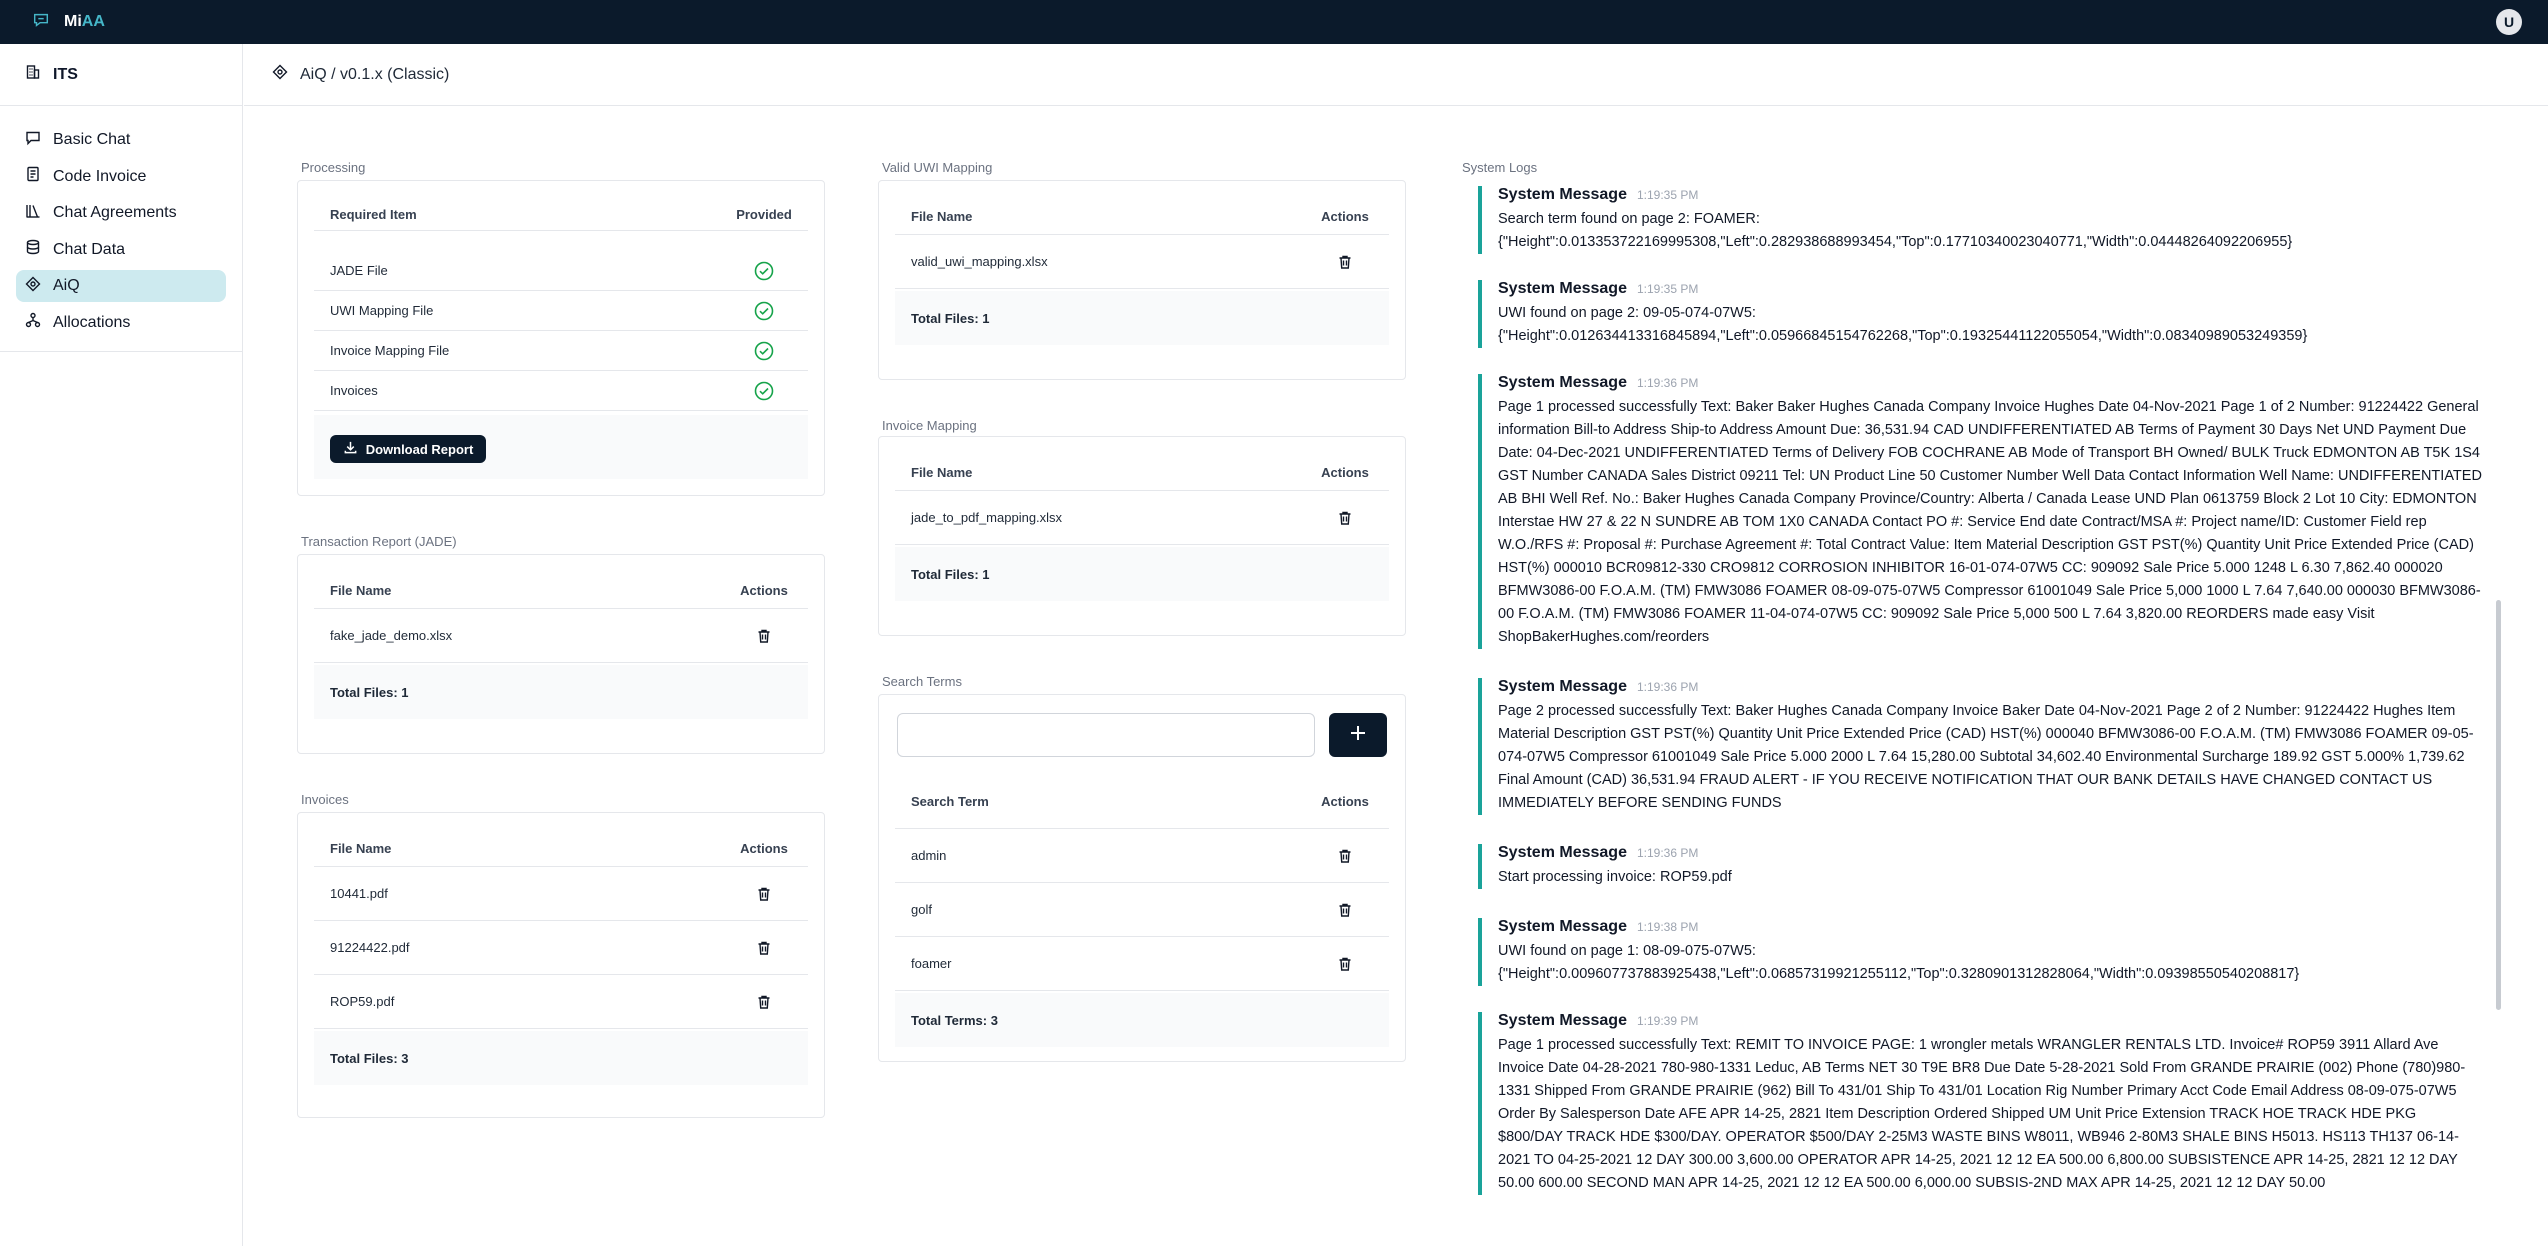 The width and height of the screenshot is (2548, 1246). I want to click on search-term-input, so click(1106, 735).